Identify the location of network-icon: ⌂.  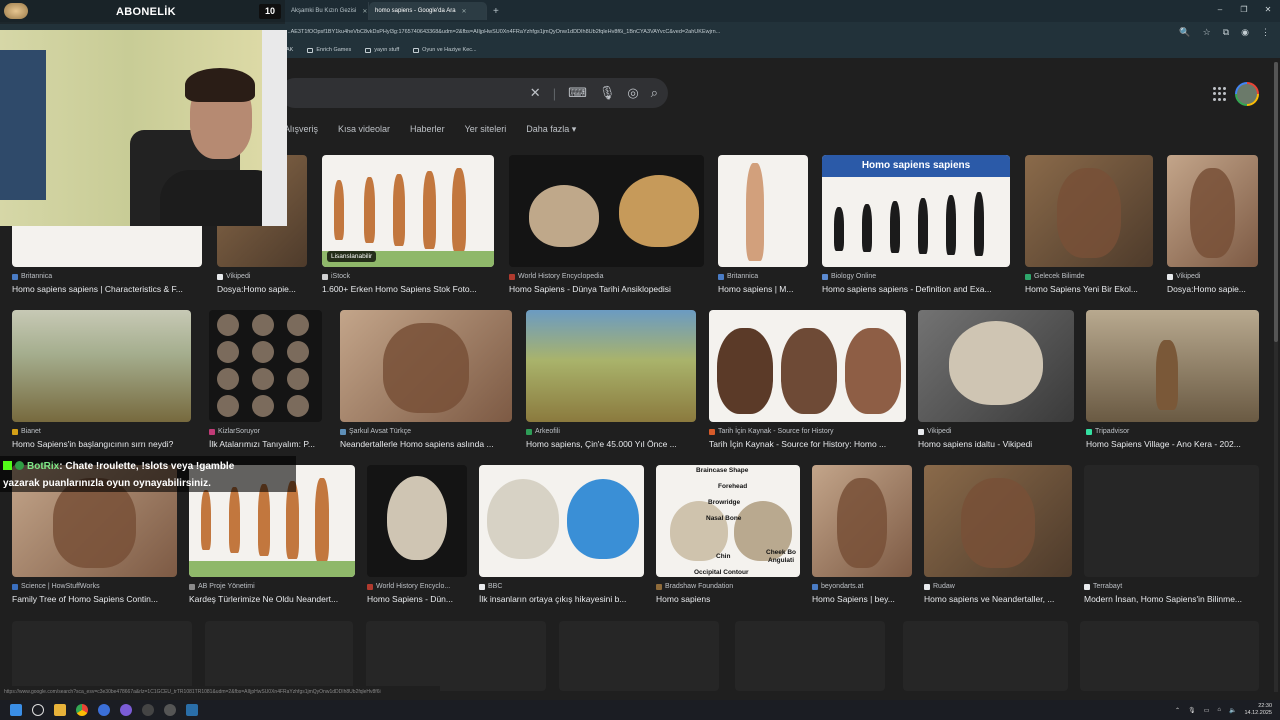
(1219, 710).